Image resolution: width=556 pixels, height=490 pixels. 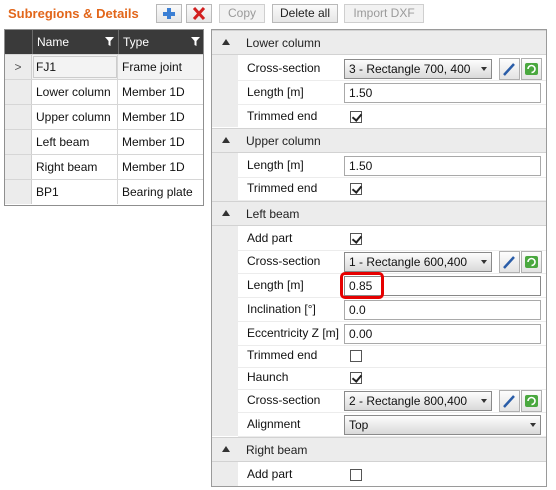 I want to click on row-name: Upper column, so click(x=75, y=117).